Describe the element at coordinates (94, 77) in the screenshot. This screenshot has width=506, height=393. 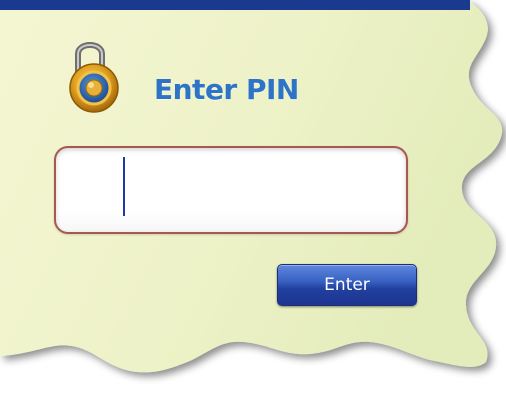
I see `padlock-icon` at that location.